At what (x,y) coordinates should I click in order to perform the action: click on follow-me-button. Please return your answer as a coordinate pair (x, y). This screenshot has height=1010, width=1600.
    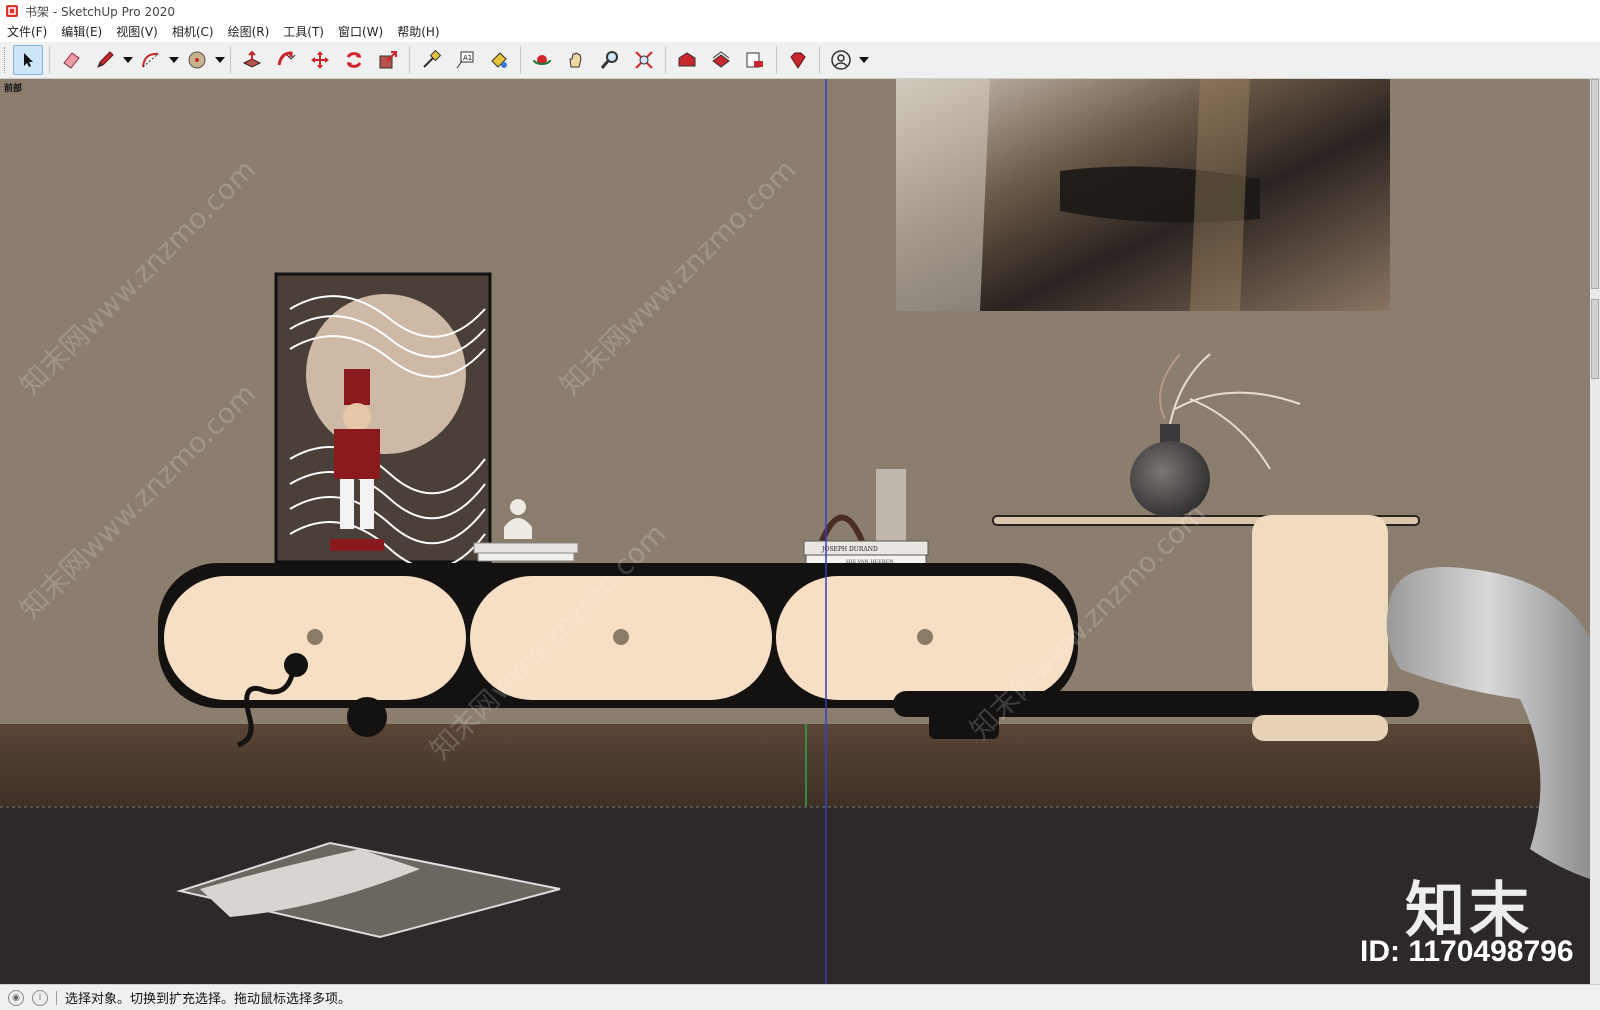
    Looking at the image, I should click on (286, 60).